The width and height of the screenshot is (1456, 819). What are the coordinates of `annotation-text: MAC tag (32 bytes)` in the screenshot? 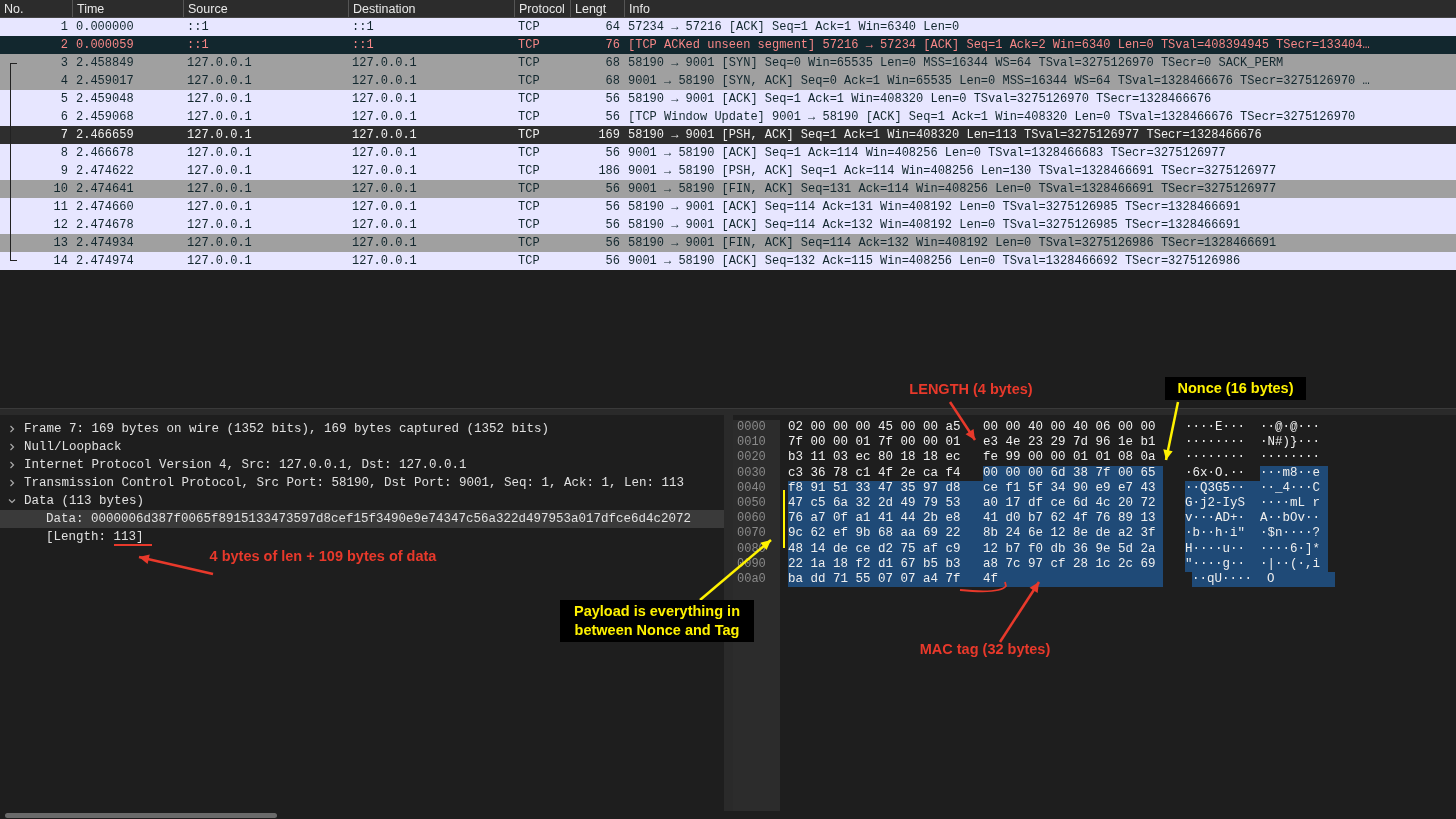 It's located at (985, 649).